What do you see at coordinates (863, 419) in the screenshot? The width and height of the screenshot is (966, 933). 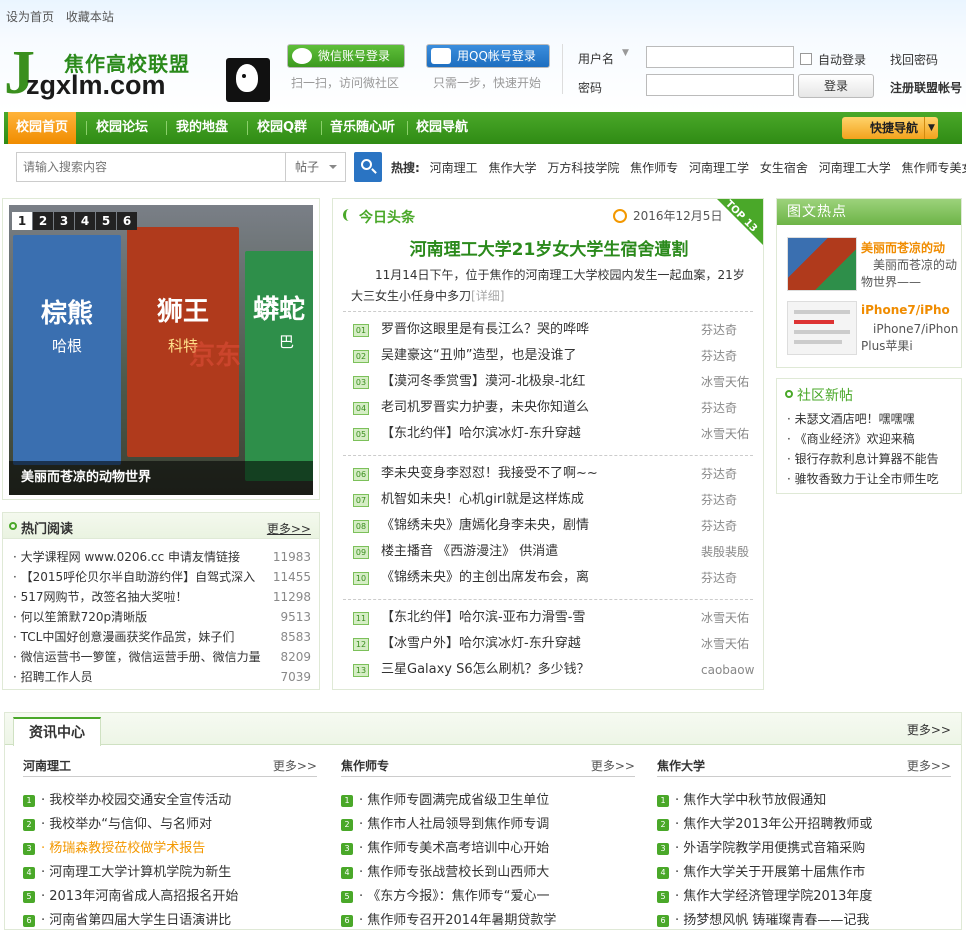 I see `list-item: · 未瑟文酒店吧！嘿嘿嘿` at bounding box center [863, 419].